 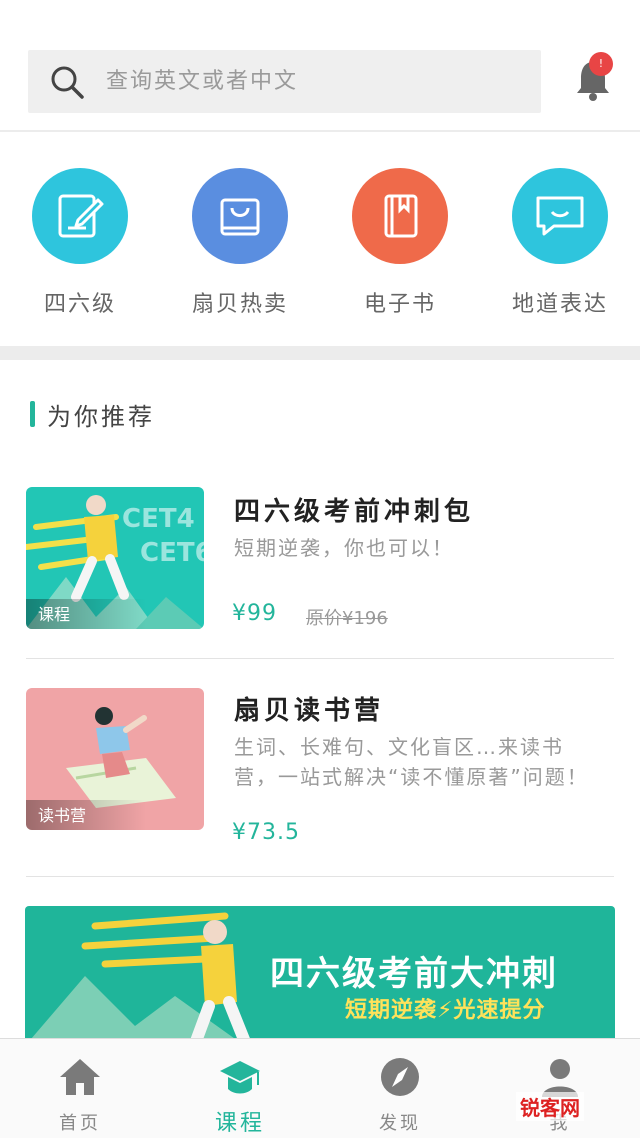 I want to click on pencil-note-icon, so click(x=81, y=216).